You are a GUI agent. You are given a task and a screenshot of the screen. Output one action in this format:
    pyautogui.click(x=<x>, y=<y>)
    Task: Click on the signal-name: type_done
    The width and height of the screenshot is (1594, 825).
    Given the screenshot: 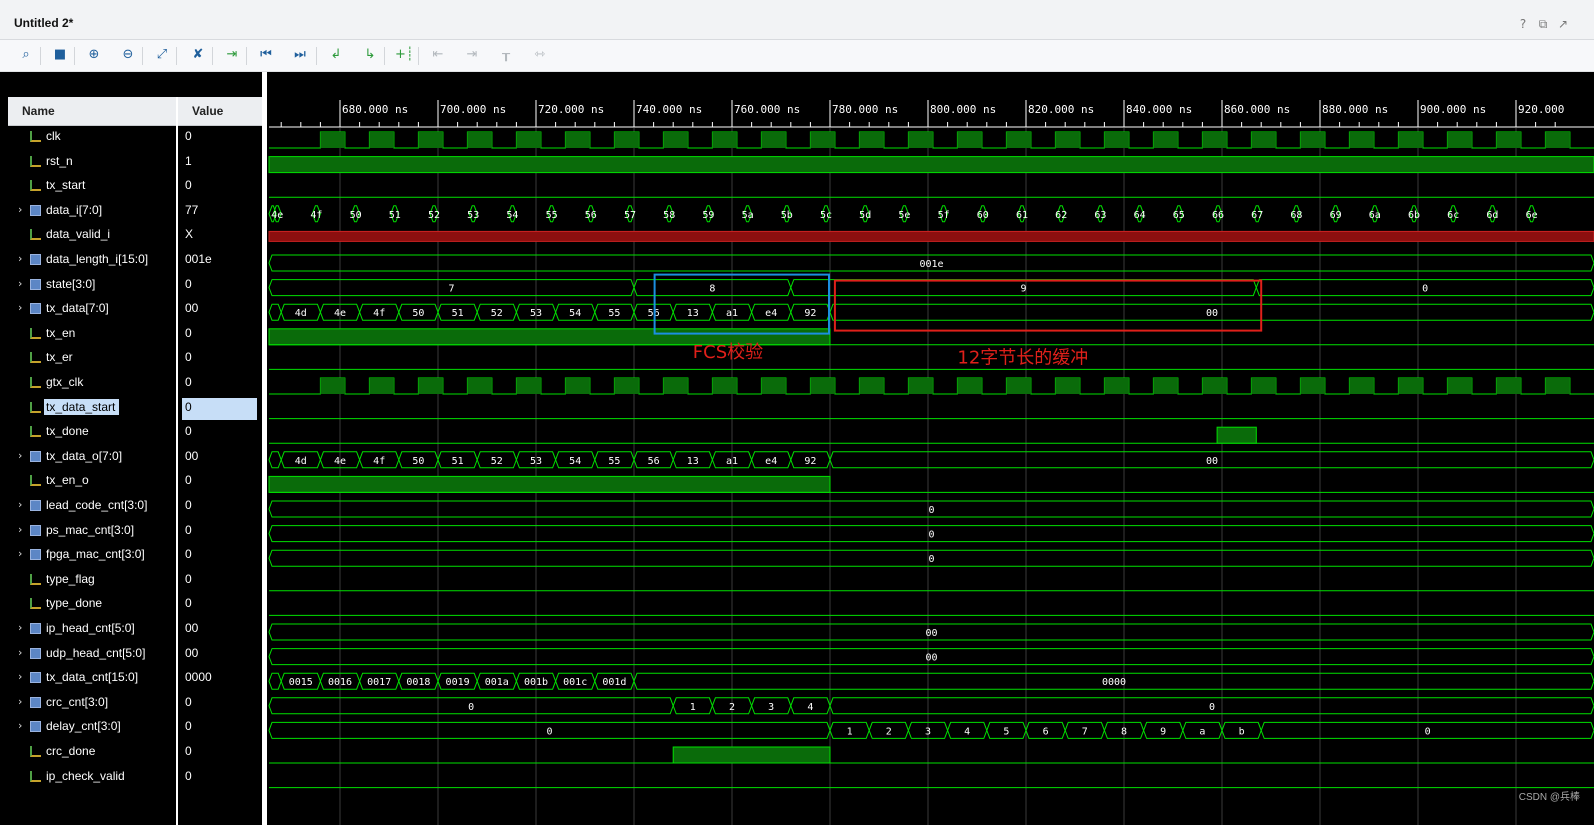 What is the action you would take?
    pyautogui.click(x=74, y=603)
    